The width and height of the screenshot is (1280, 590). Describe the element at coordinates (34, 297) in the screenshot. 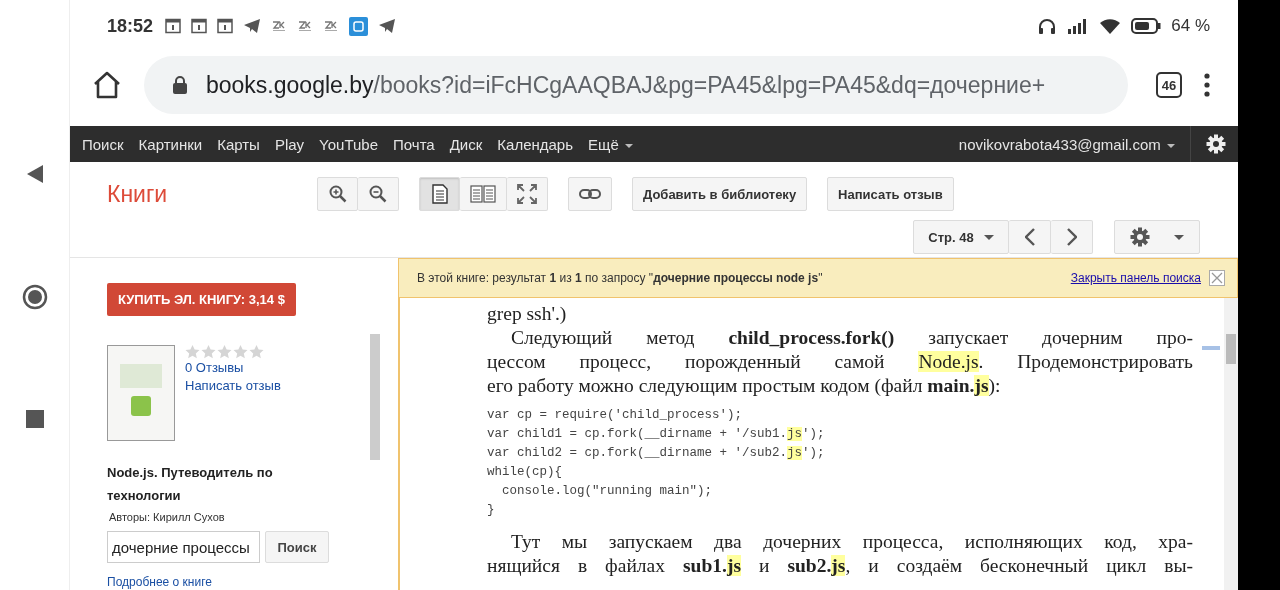

I see `home-circle-icon` at that location.